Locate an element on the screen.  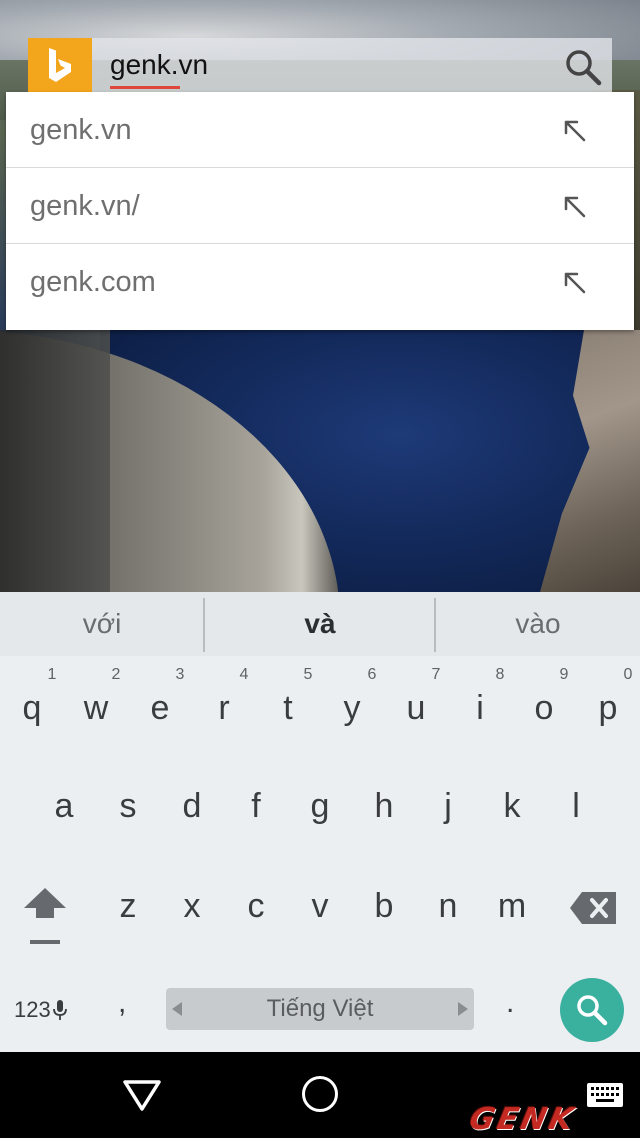
key-c: c is located at coordinates (256, 906).